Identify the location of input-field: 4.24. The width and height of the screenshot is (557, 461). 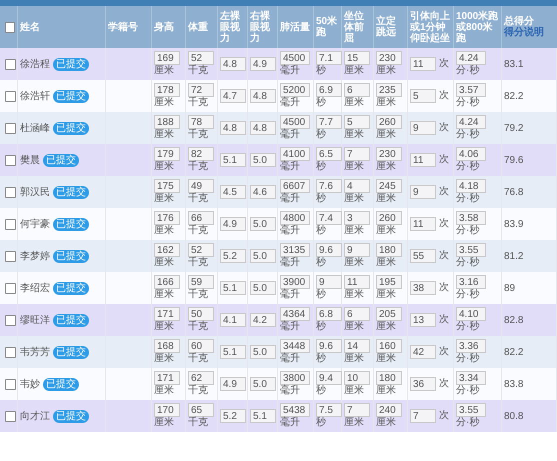
(471, 58).